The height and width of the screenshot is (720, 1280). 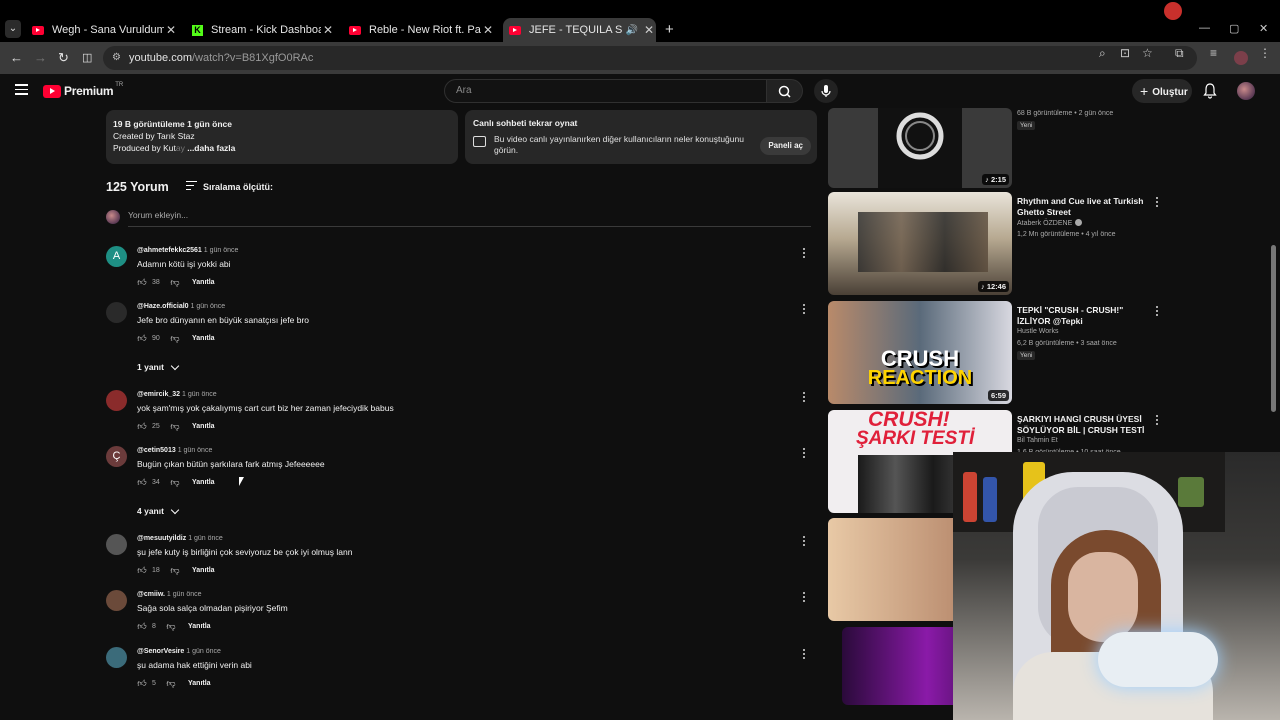 What do you see at coordinates (785, 91) in the screenshot?
I see `search-button` at bounding box center [785, 91].